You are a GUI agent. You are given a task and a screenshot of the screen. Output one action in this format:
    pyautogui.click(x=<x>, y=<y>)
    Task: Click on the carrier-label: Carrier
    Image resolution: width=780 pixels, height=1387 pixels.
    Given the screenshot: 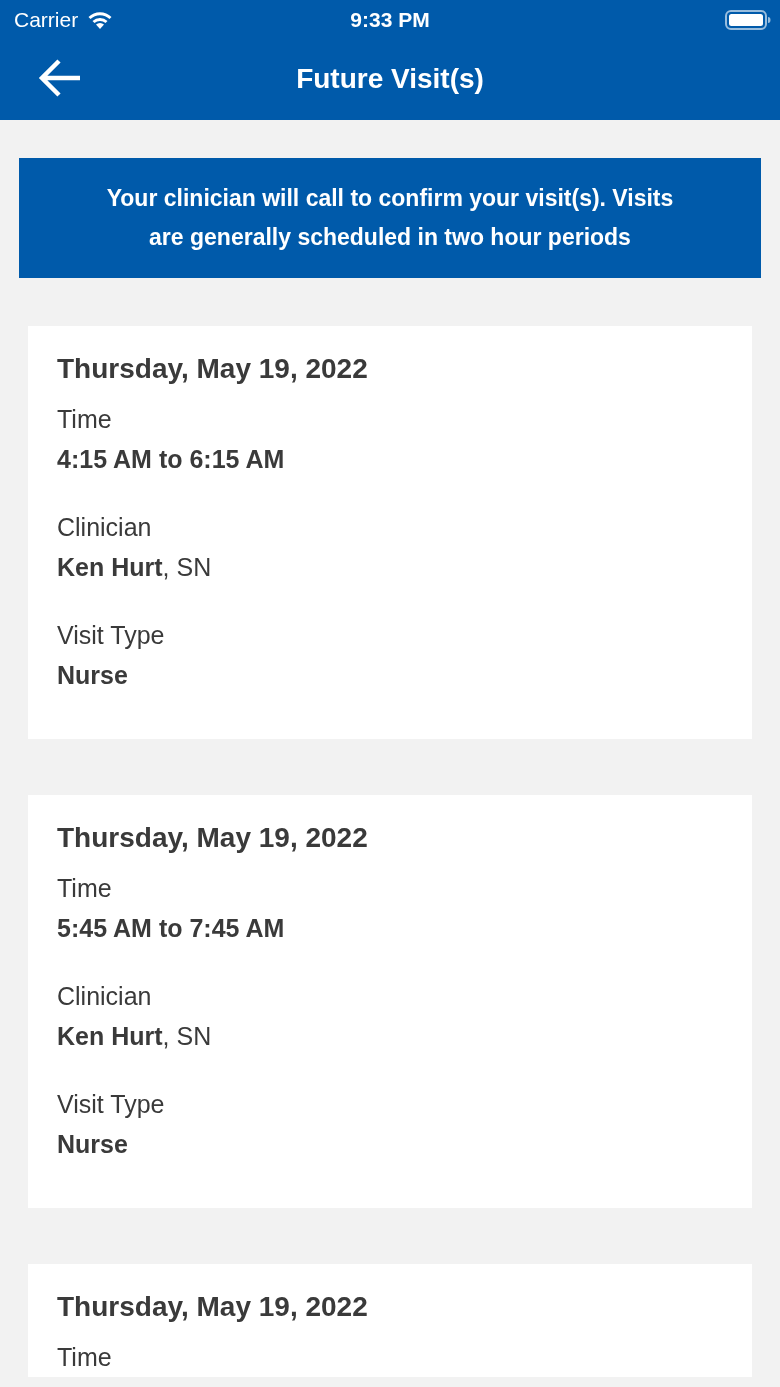 What is the action you would take?
    pyautogui.click(x=46, y=20)
    